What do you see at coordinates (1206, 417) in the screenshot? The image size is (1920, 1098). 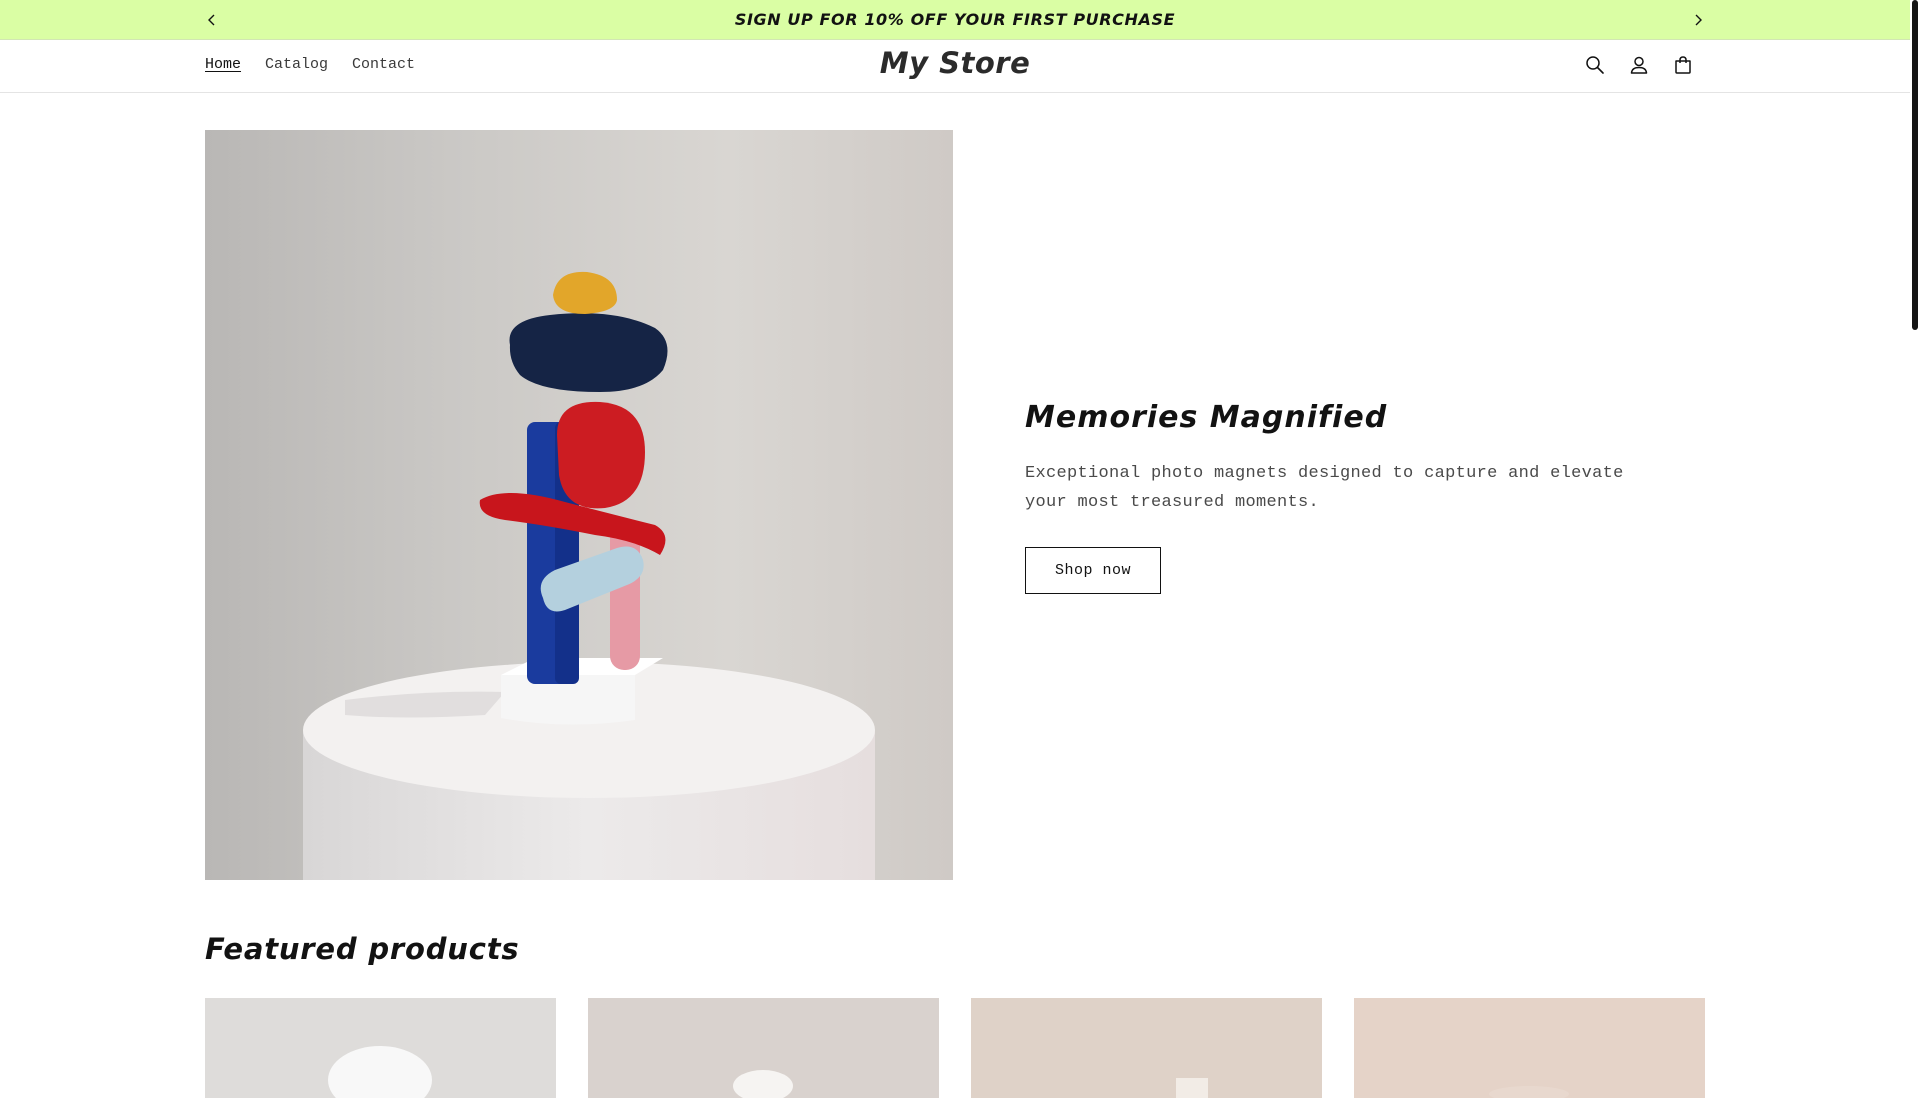 I see `hero-title: Memories Magnified` at bounding box center [1206, 417].